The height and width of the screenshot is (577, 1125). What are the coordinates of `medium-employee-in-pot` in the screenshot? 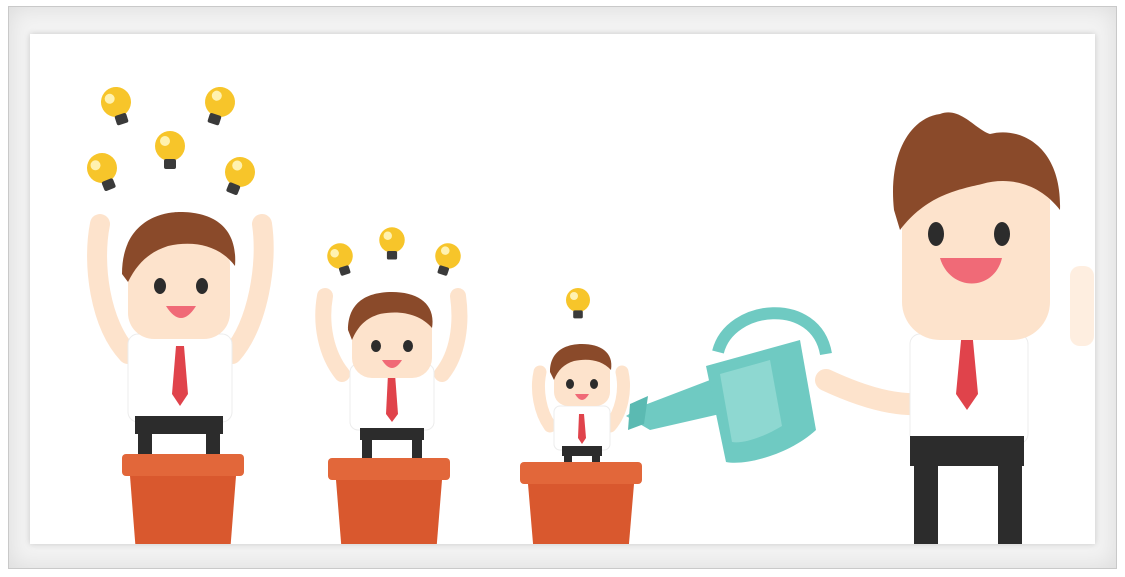 It's located at (391, 385).